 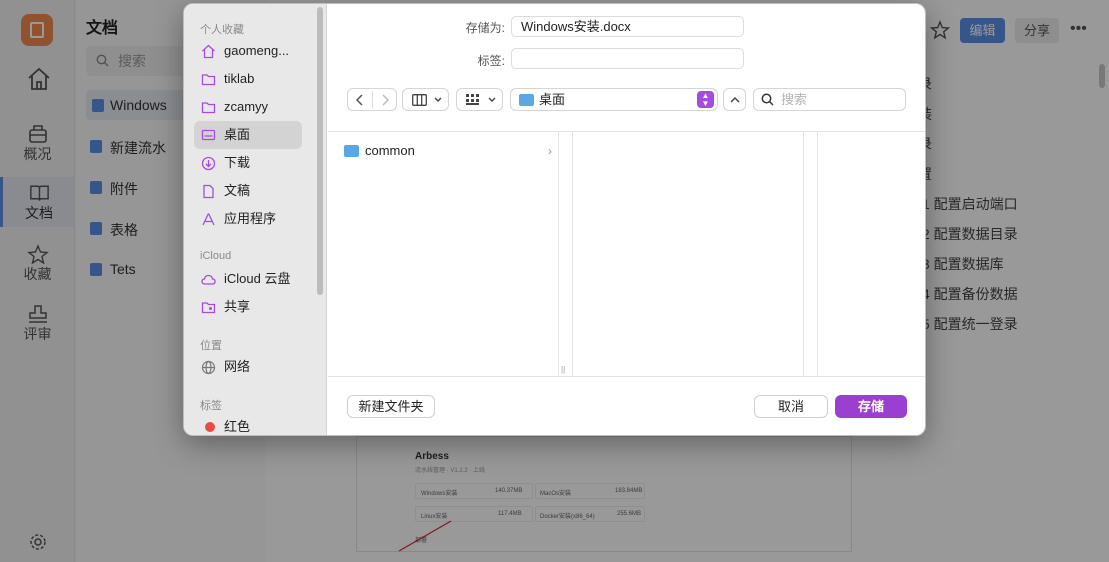 I want to click on search-placeholder: 搜索, so click(x=132, y=61).